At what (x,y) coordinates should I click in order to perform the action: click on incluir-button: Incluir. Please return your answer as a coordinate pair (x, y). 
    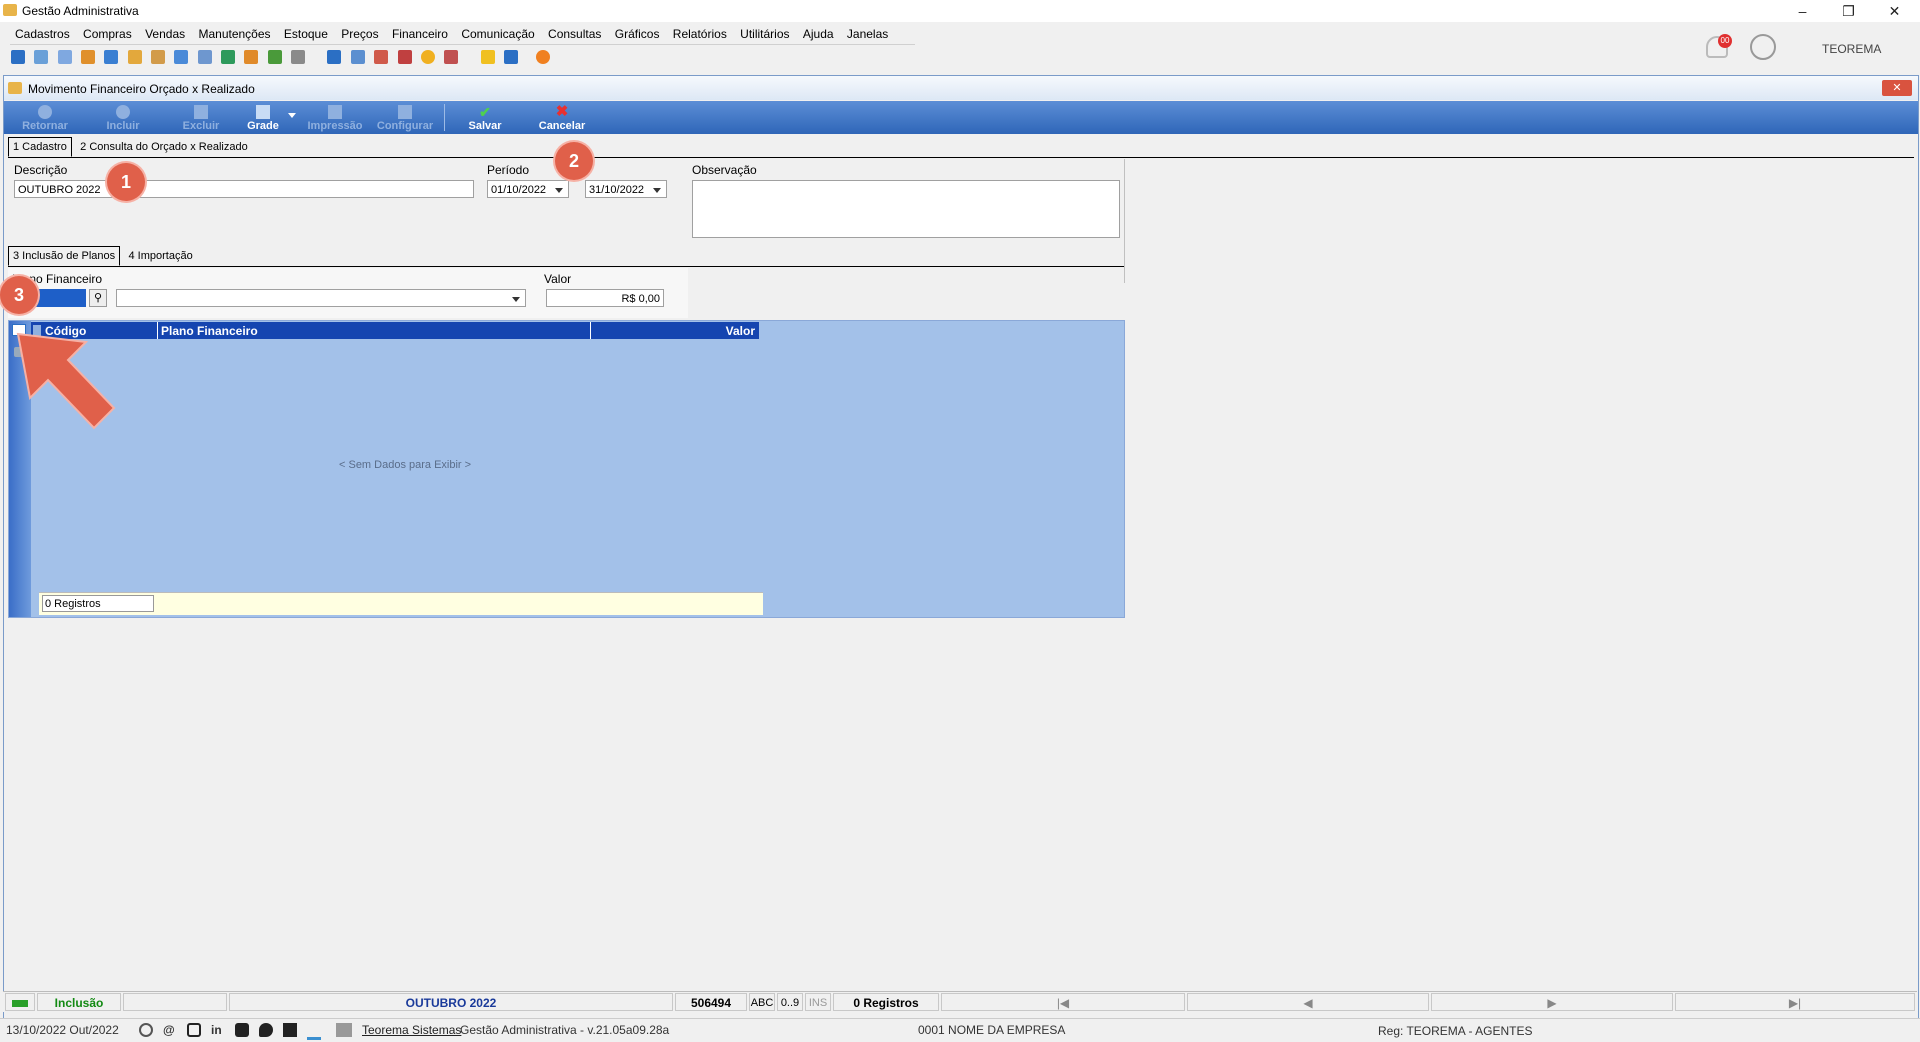
    Looking at the image, I should click on (123, 117).